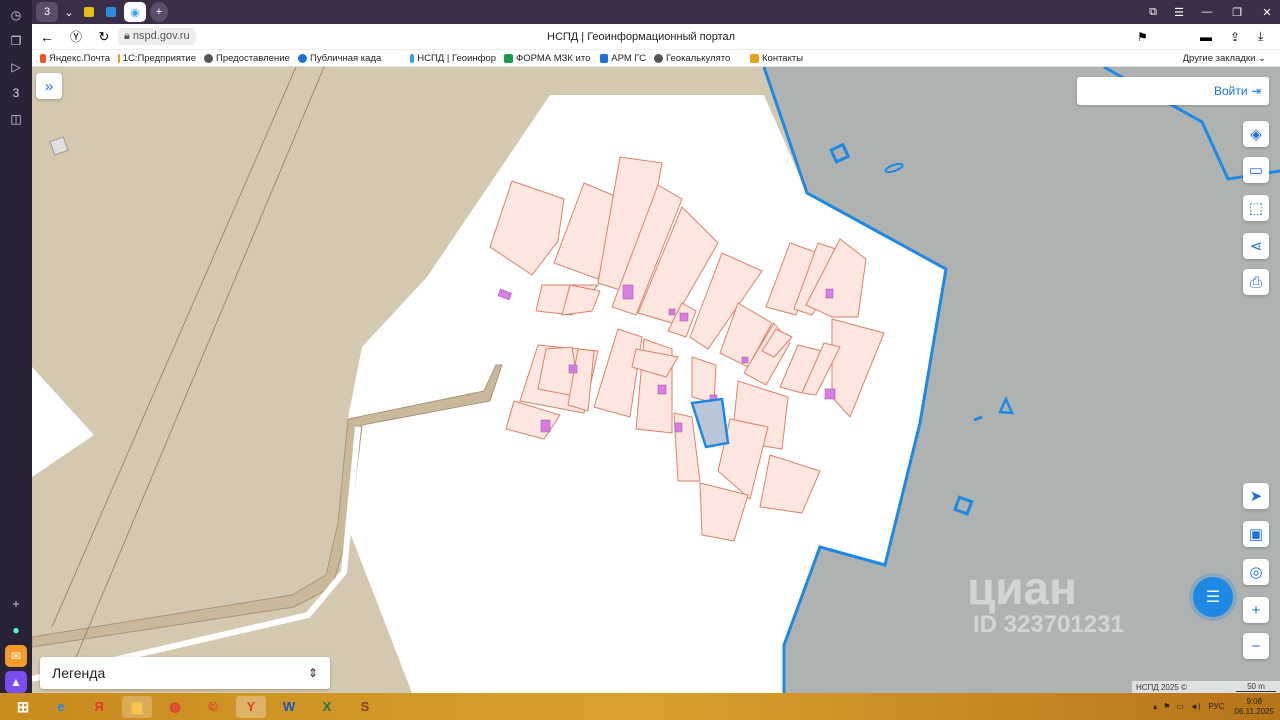 The width and height of the screenshot is (1280, 720). What do you see at coordinates (76, 36) in the screenshot?
I see `yandex-icon: Ⓨ` at bounding box center [76, 36].